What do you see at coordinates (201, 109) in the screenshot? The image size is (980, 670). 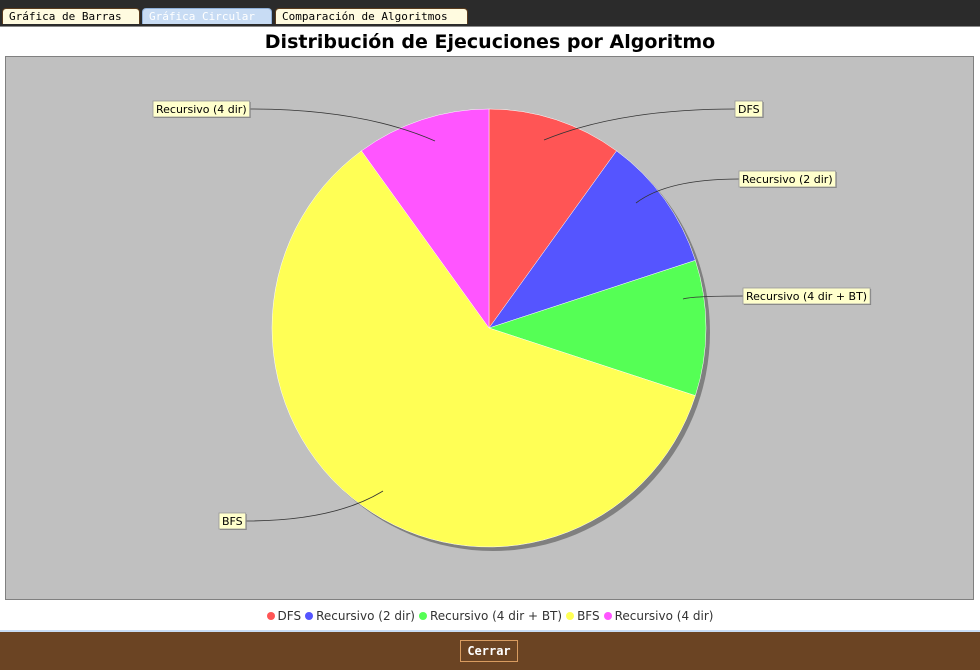 I see `slice-label-text: Recursivo (4 dir)` at bounding box center [201, 109].